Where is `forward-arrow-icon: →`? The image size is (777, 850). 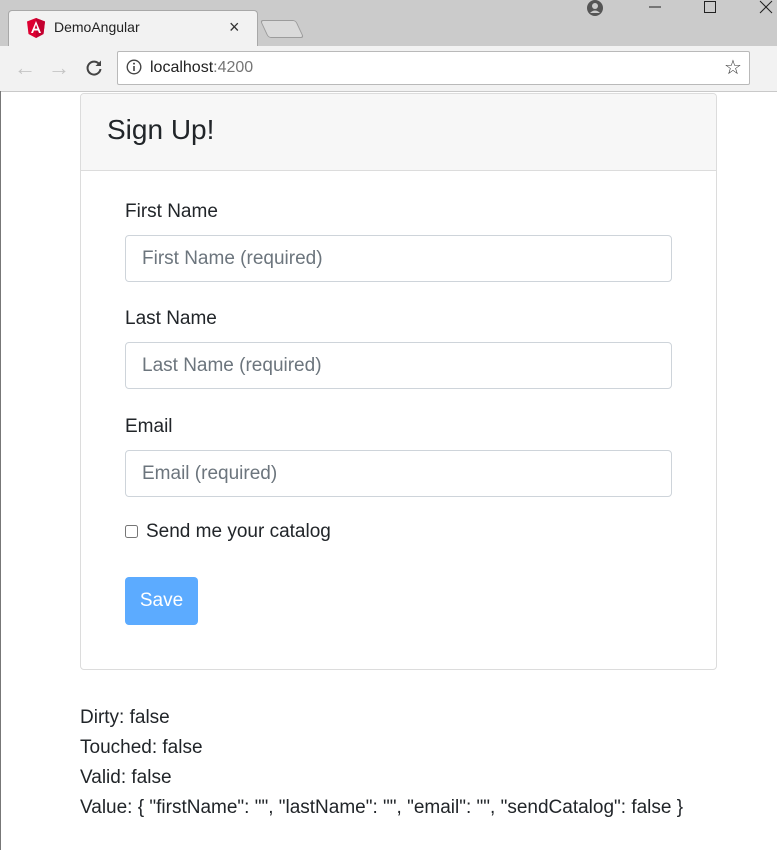 forward-arrow-icon: → is located at coordinates (59, 68).